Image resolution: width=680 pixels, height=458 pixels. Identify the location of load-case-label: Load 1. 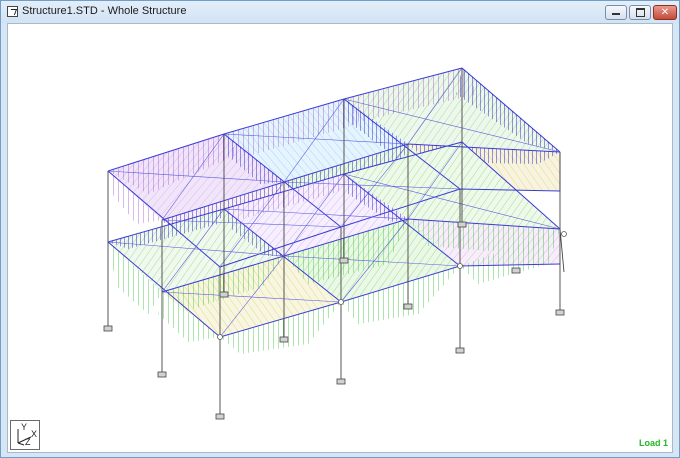
(653, 443).